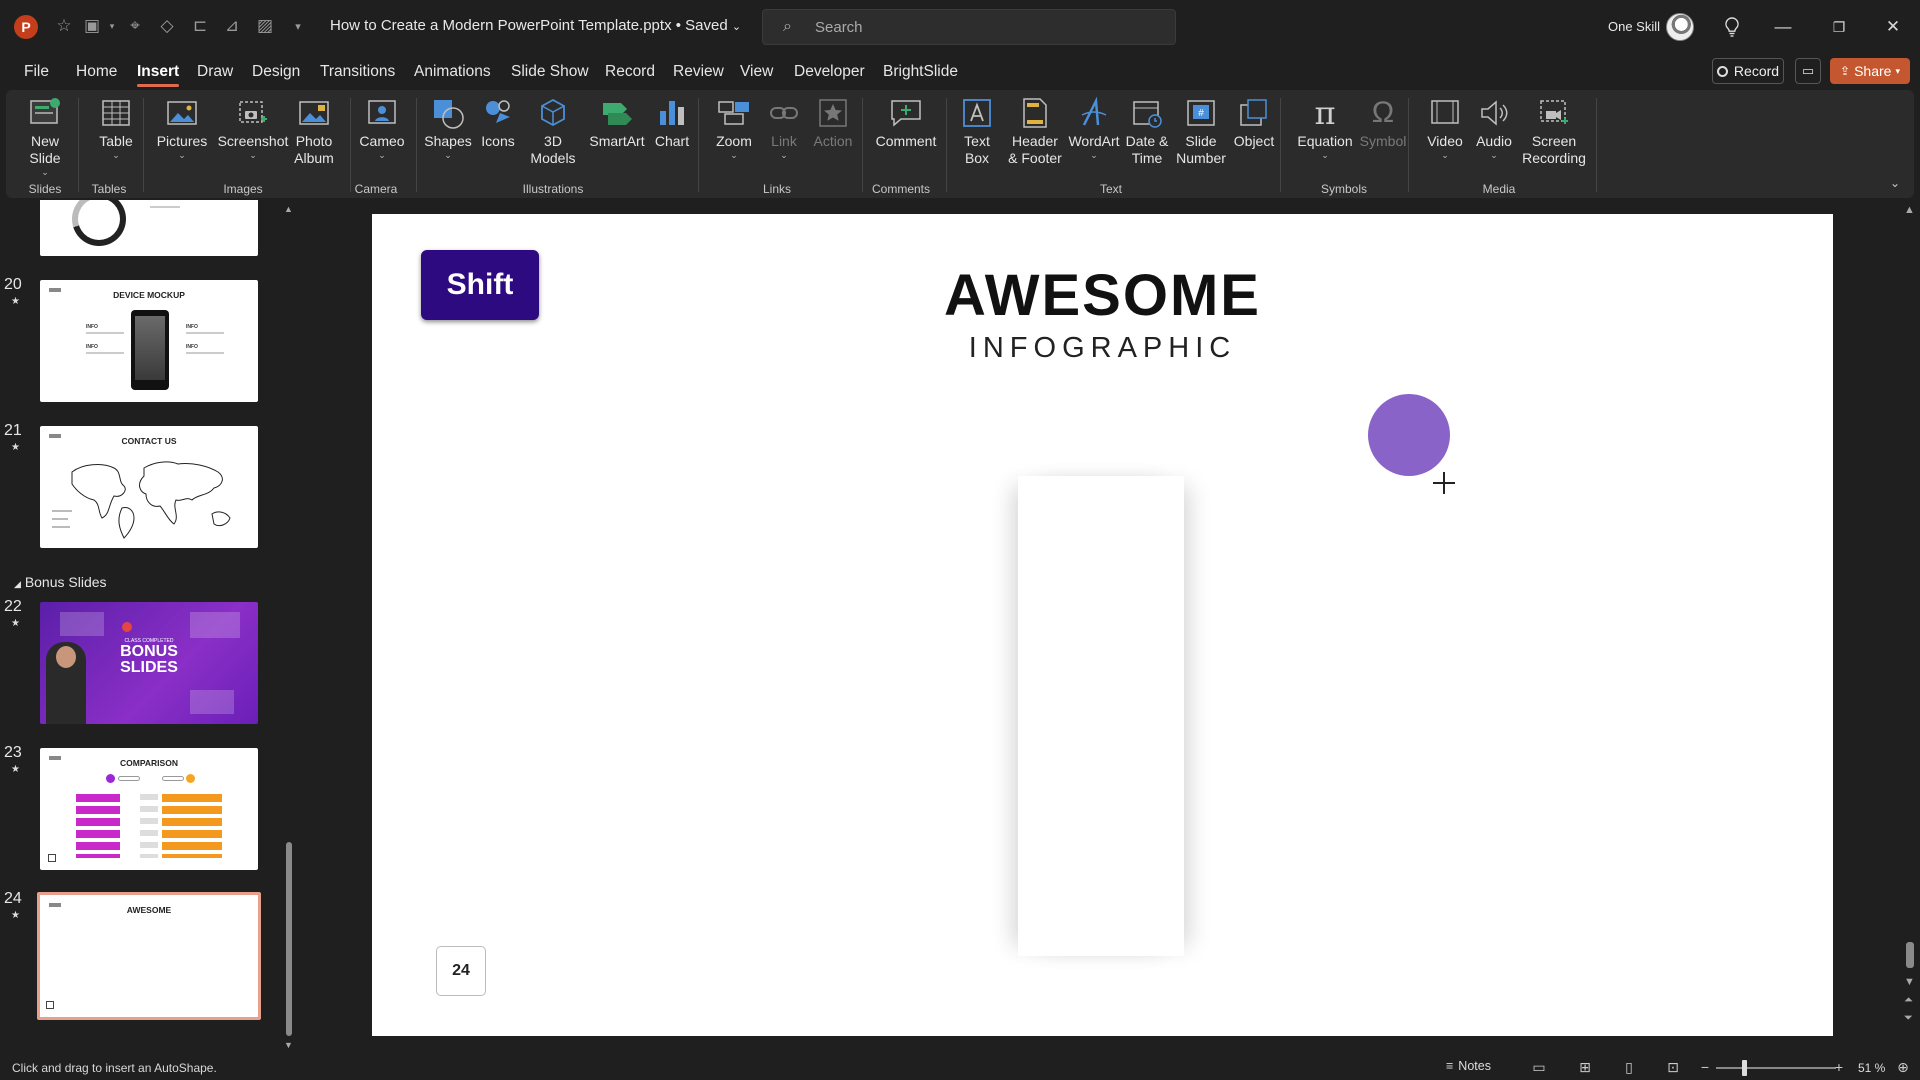  What do you see at coordinates (50, 1005) in the screenshot?
I see `thumb-page-box` at bounding box center [50, 1005].